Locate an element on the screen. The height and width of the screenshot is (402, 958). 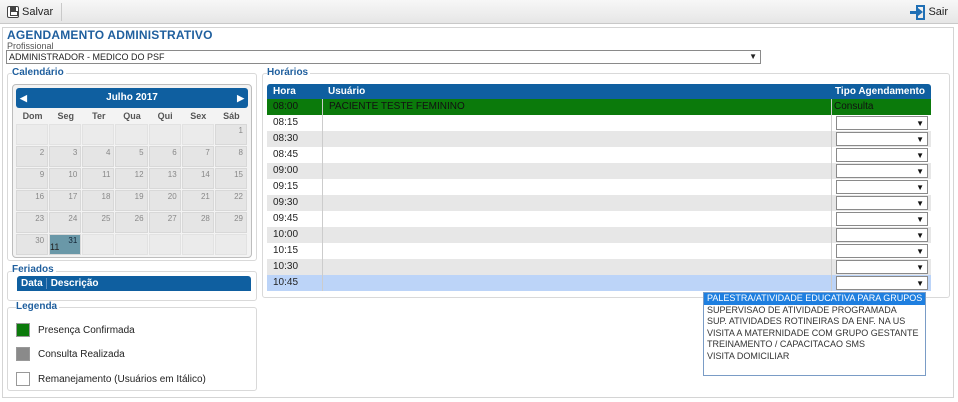
calendar-day: 24 is located at coordinates (65, 222).